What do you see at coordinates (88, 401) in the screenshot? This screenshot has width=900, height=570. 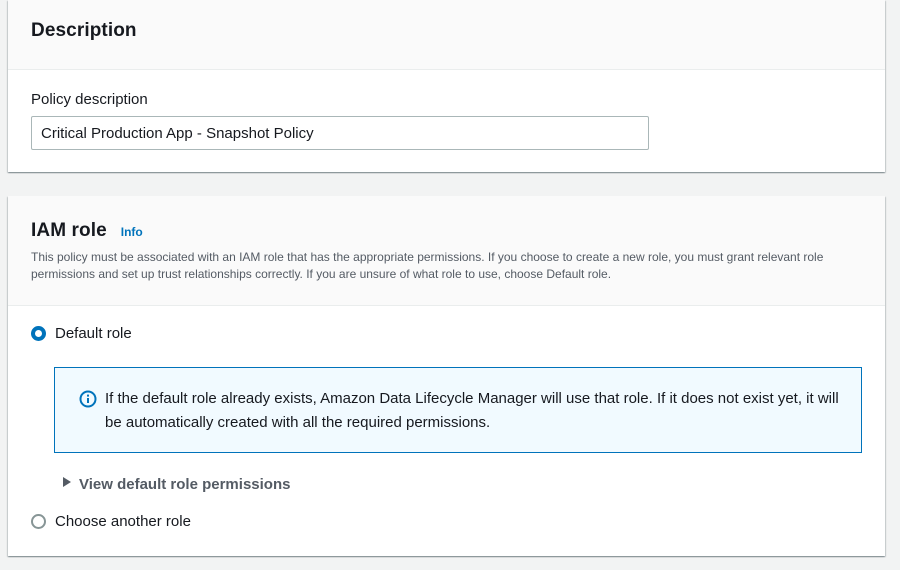 I see `info-circle-icon` at bounding box center [88, 401].